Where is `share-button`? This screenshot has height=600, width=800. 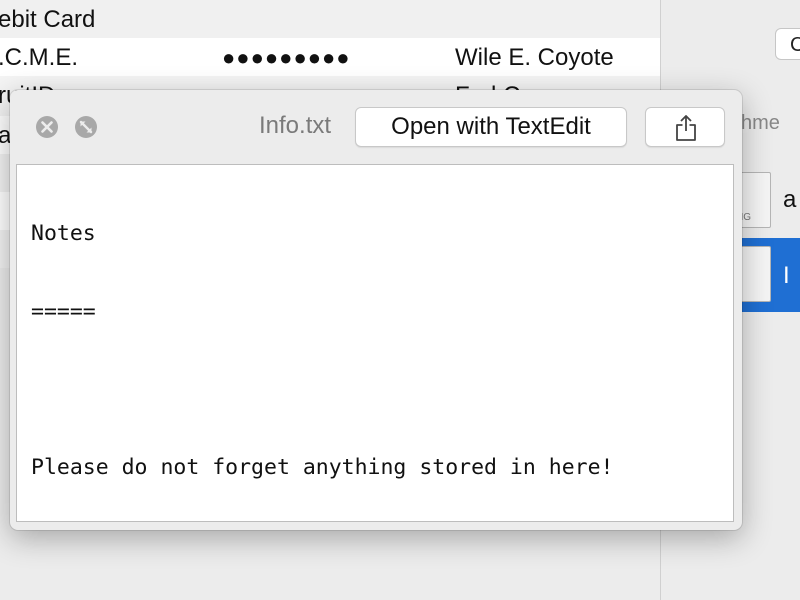
share-button is located at coordinates (685, 127).